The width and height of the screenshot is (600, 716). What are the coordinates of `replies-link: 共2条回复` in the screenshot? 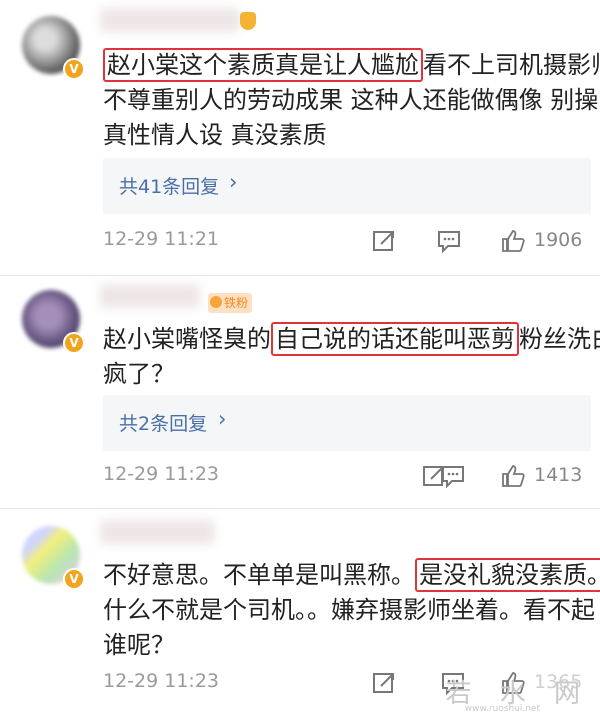 It's located at (163, 422).